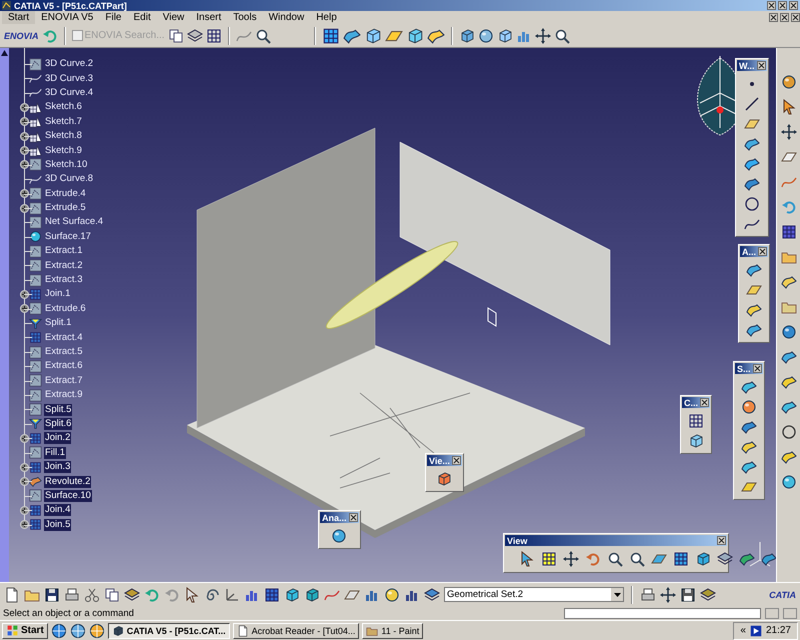  I want to click on tree-item: Extract.7, so click(64, 380).